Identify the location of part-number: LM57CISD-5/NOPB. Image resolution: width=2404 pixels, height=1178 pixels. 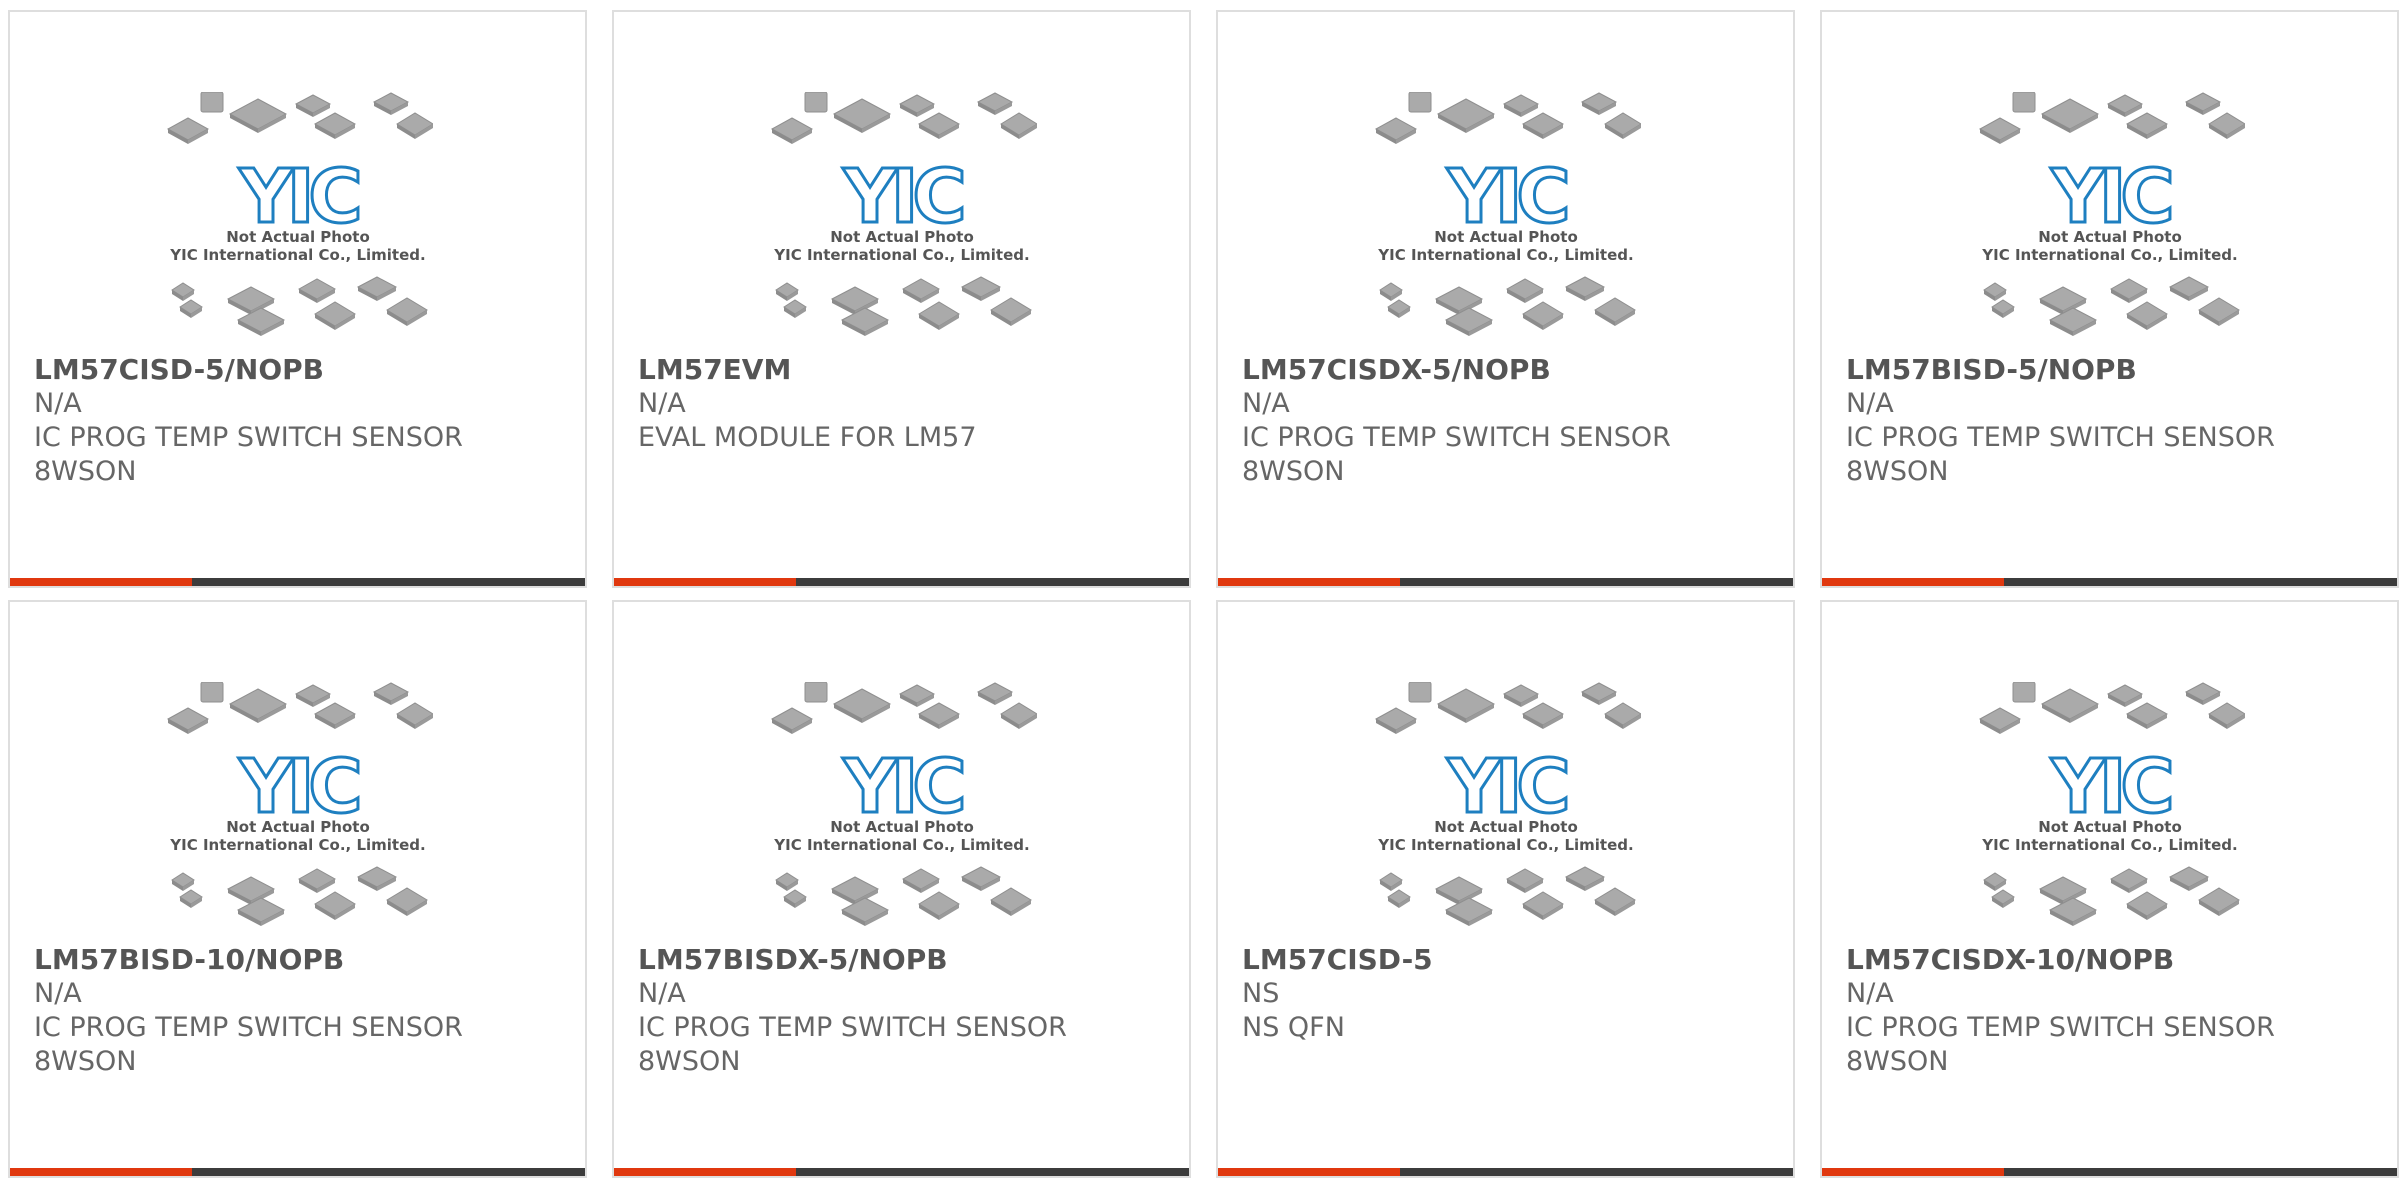
(297, 370).